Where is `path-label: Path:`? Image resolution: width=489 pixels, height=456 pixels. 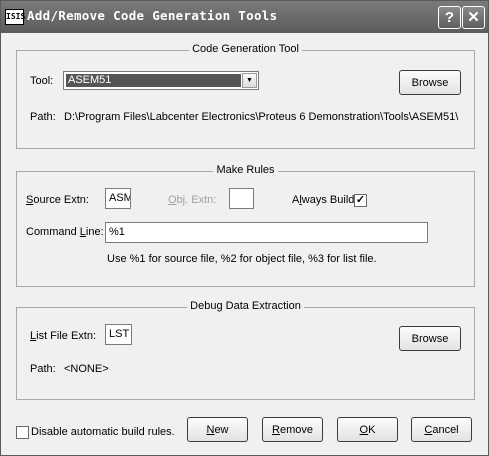 path-label: Path: is located at coordinates (43, 117).